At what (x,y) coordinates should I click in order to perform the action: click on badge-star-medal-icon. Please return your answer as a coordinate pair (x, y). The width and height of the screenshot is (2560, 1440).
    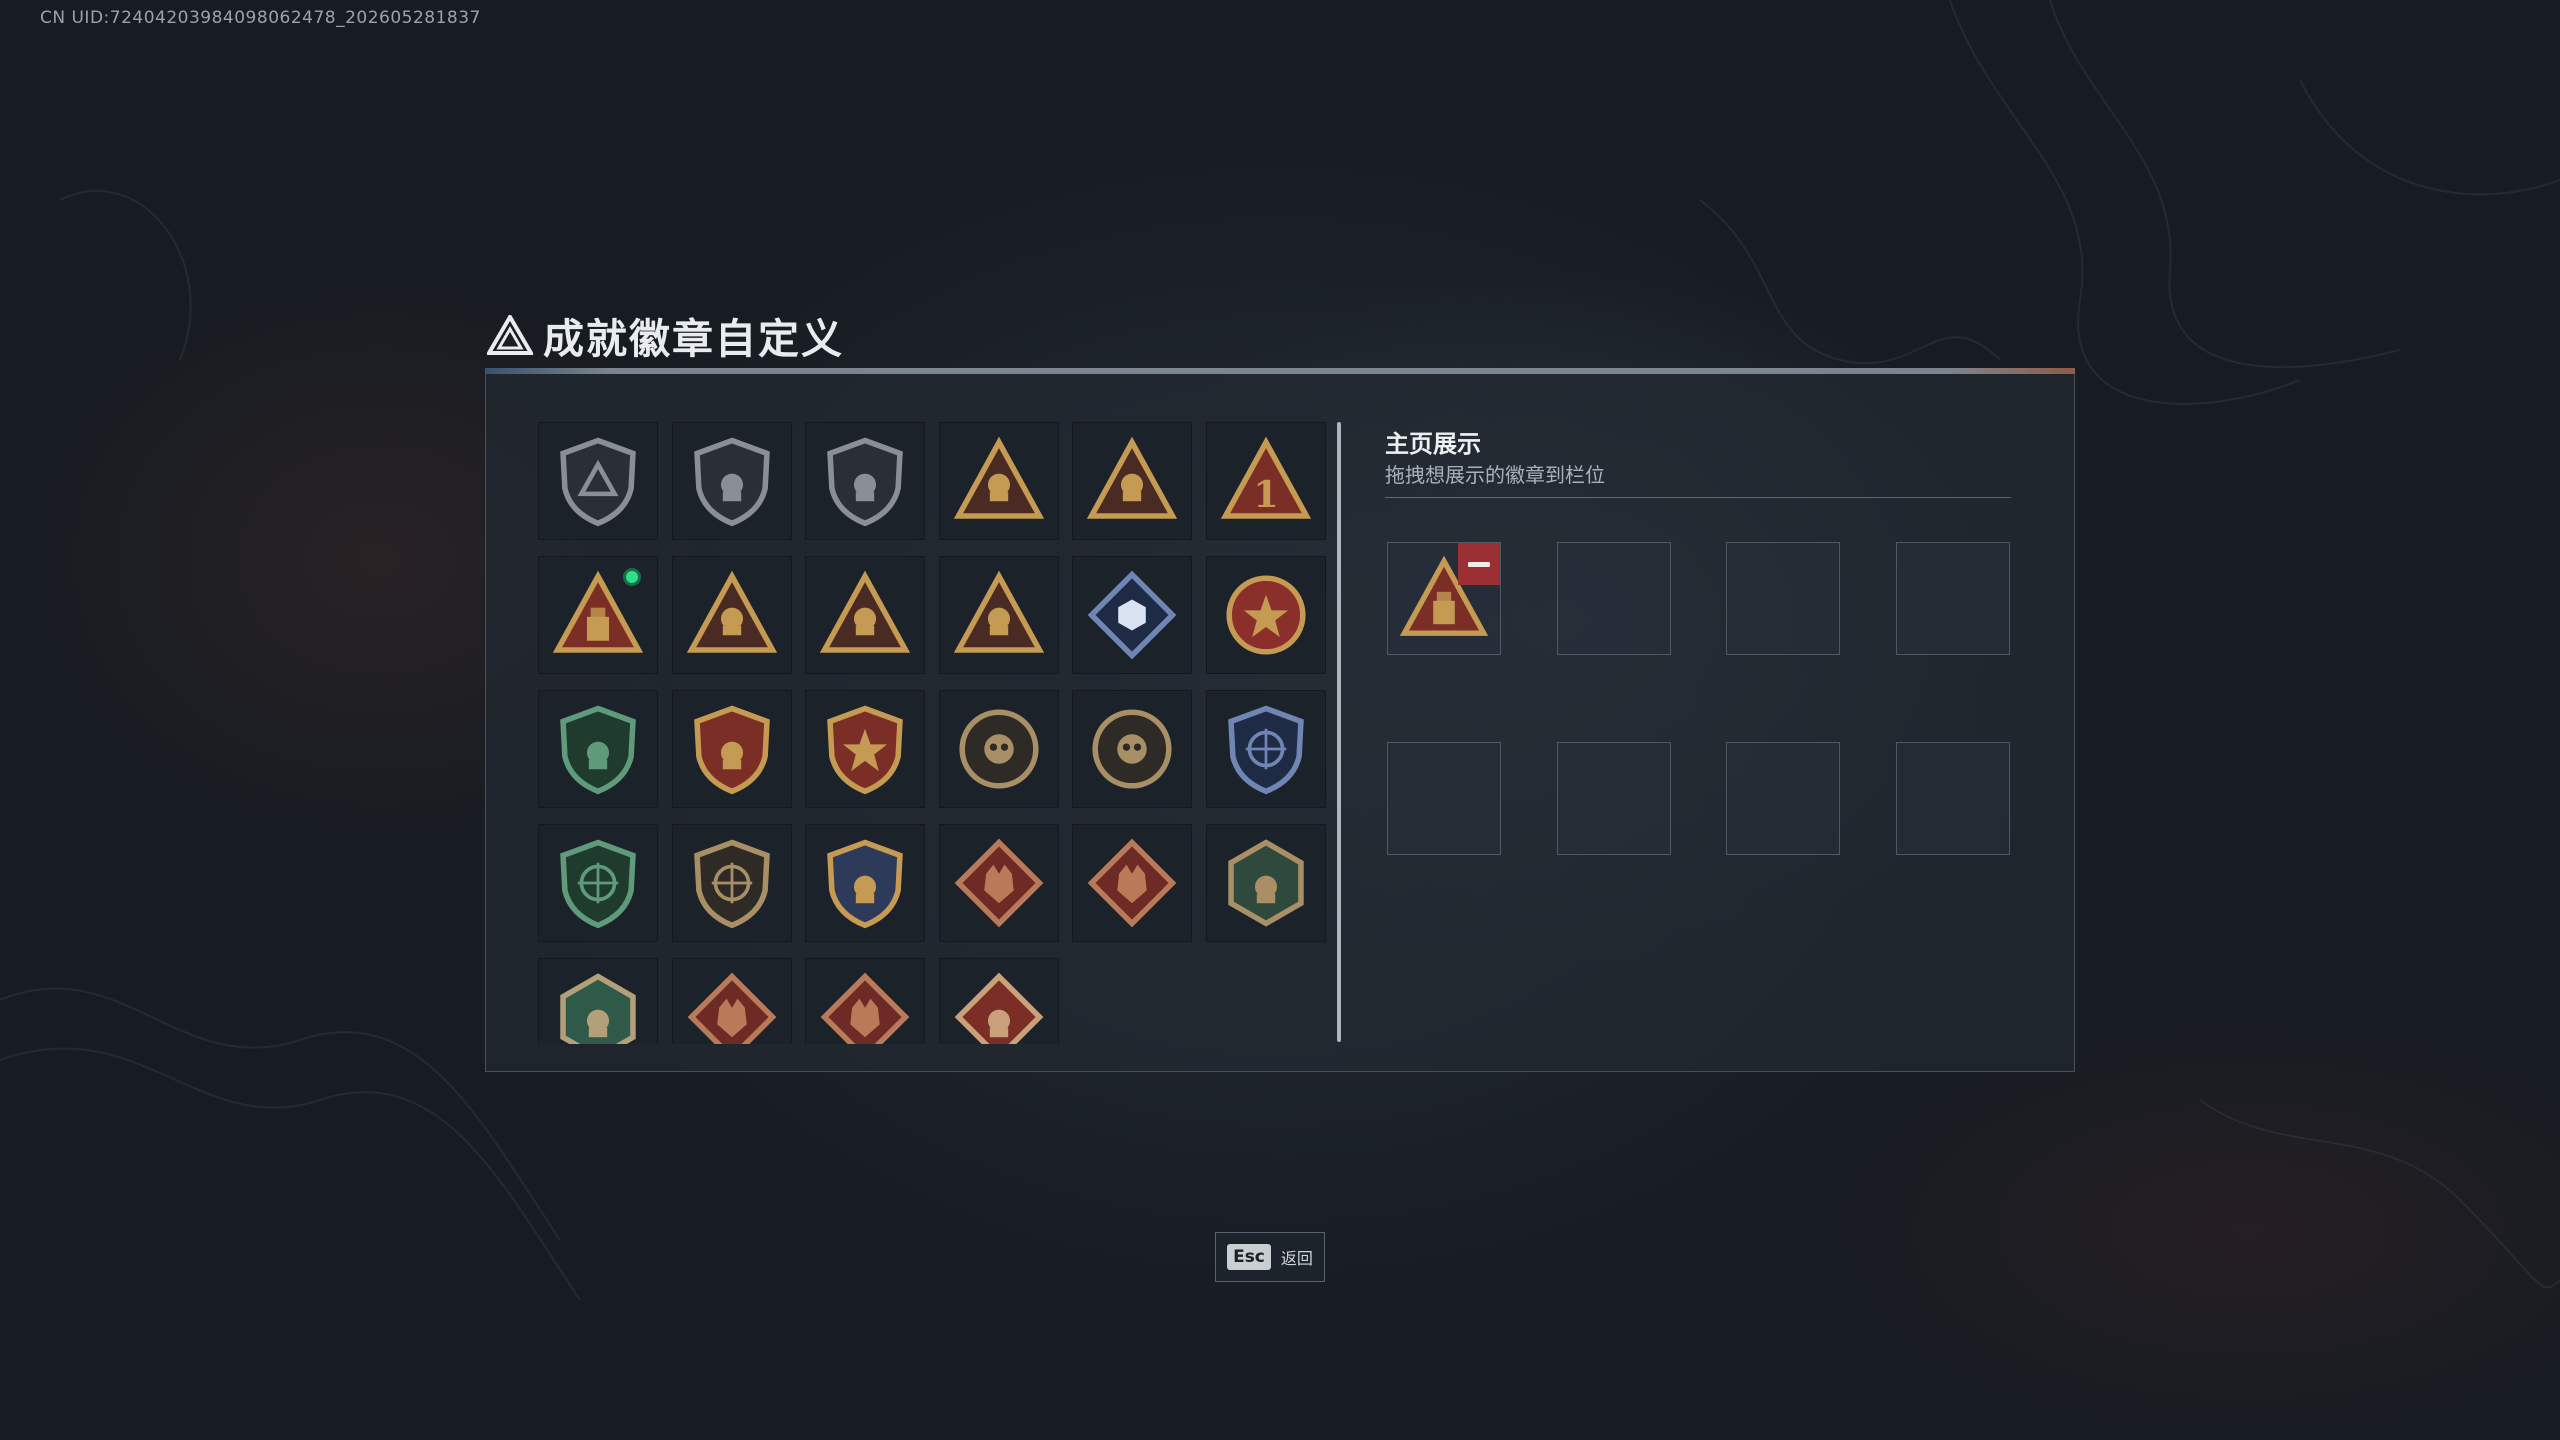
    Looking at the image, I should click on (1265, 615).